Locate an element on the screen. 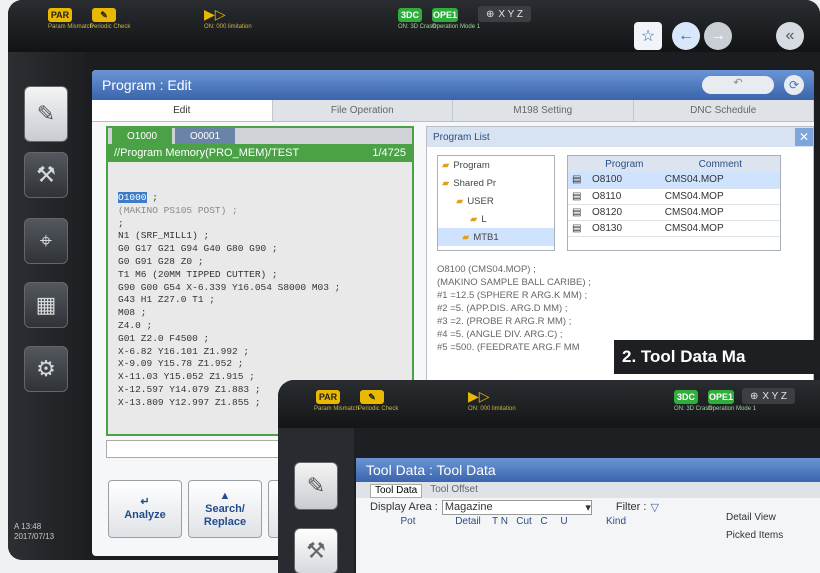  code-line: N1 (SRF_MILL1) ; is located at coordinates (164, 236).